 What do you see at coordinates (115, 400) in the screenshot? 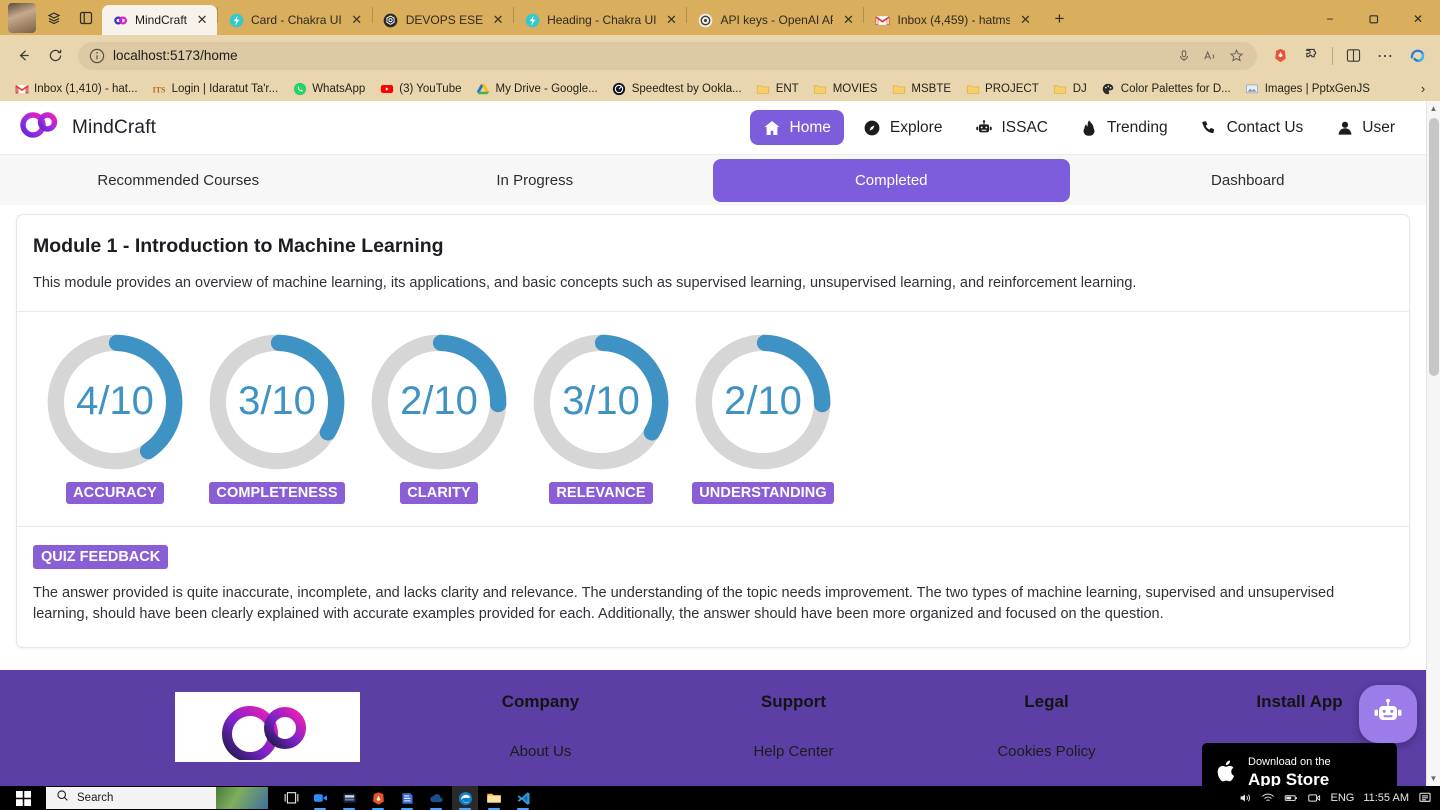
I see `gauge-value: 4/10` at bounding box center [115, 400].